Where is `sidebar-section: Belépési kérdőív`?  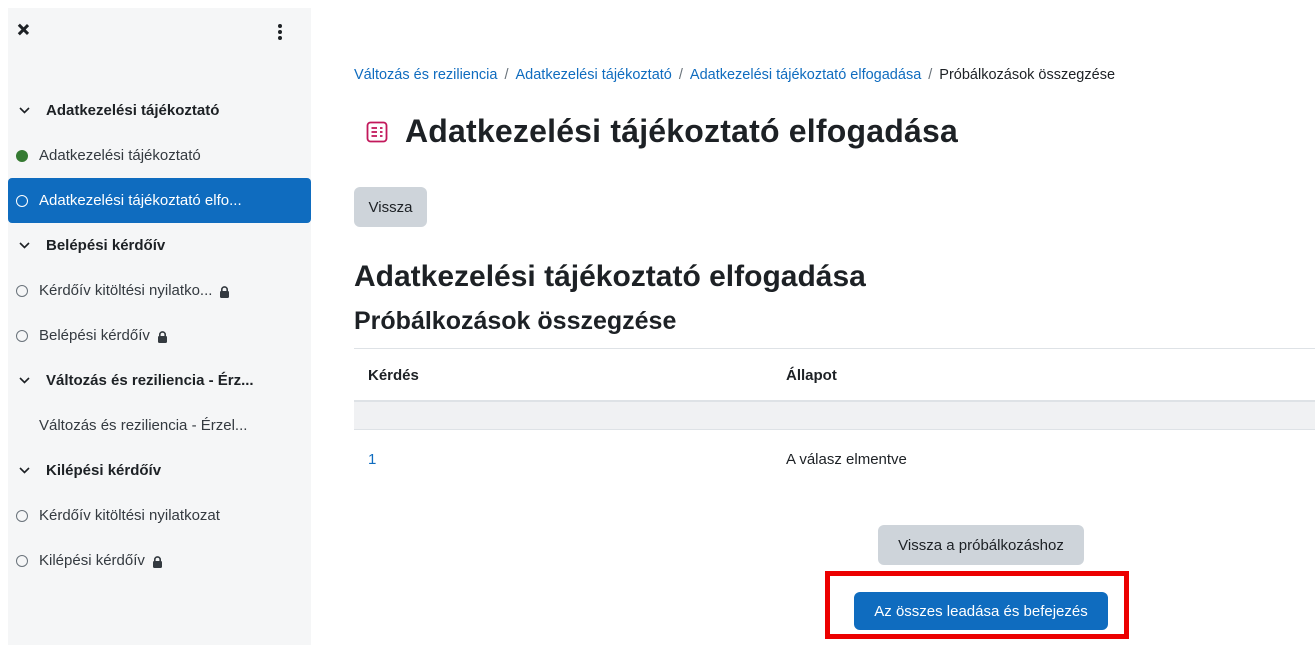
sidebar-section: Belépési kérdőív is located at coordinates (159, 245).